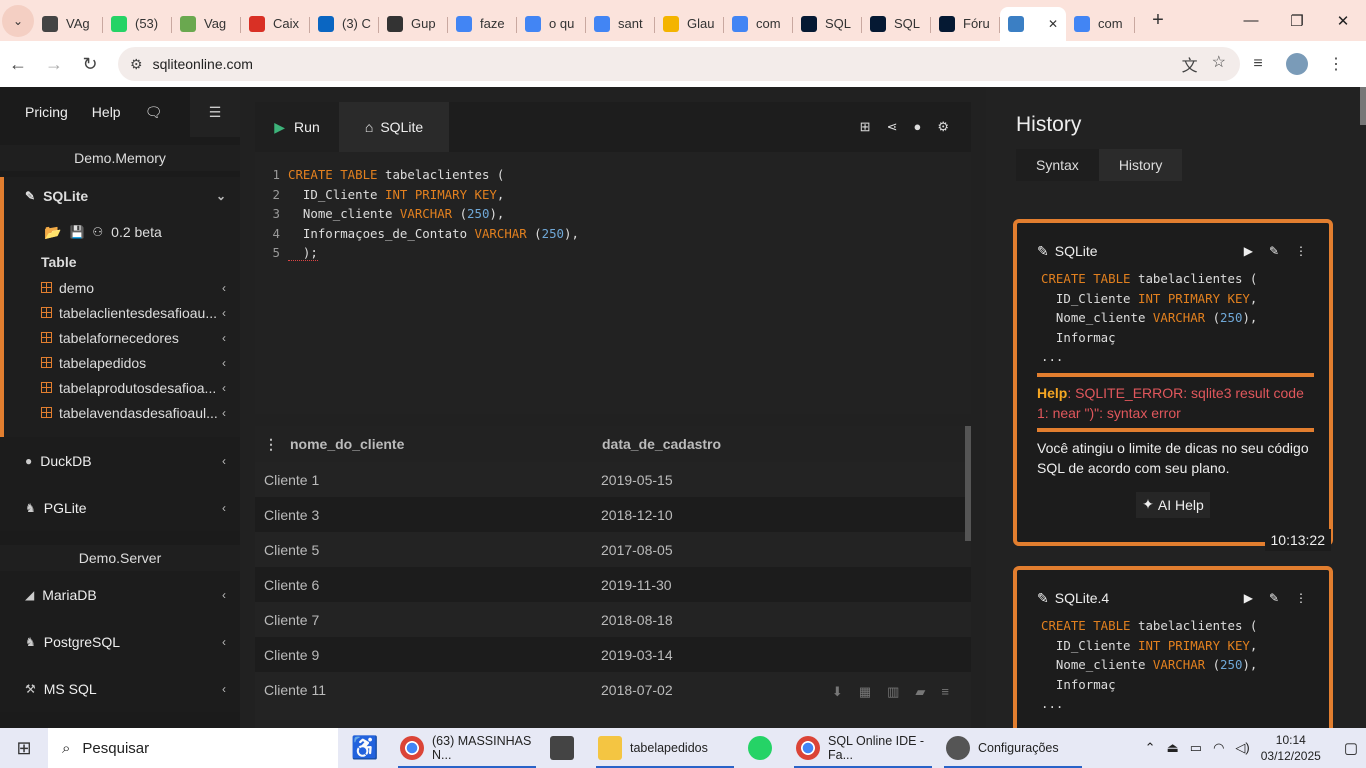 The height and width of the screenshot is (768, 1366). What do you see at coordinates (943, 127) in the screenshot?
I see `settings-gear-icon: ⚙` at bounding box center [943, 127].